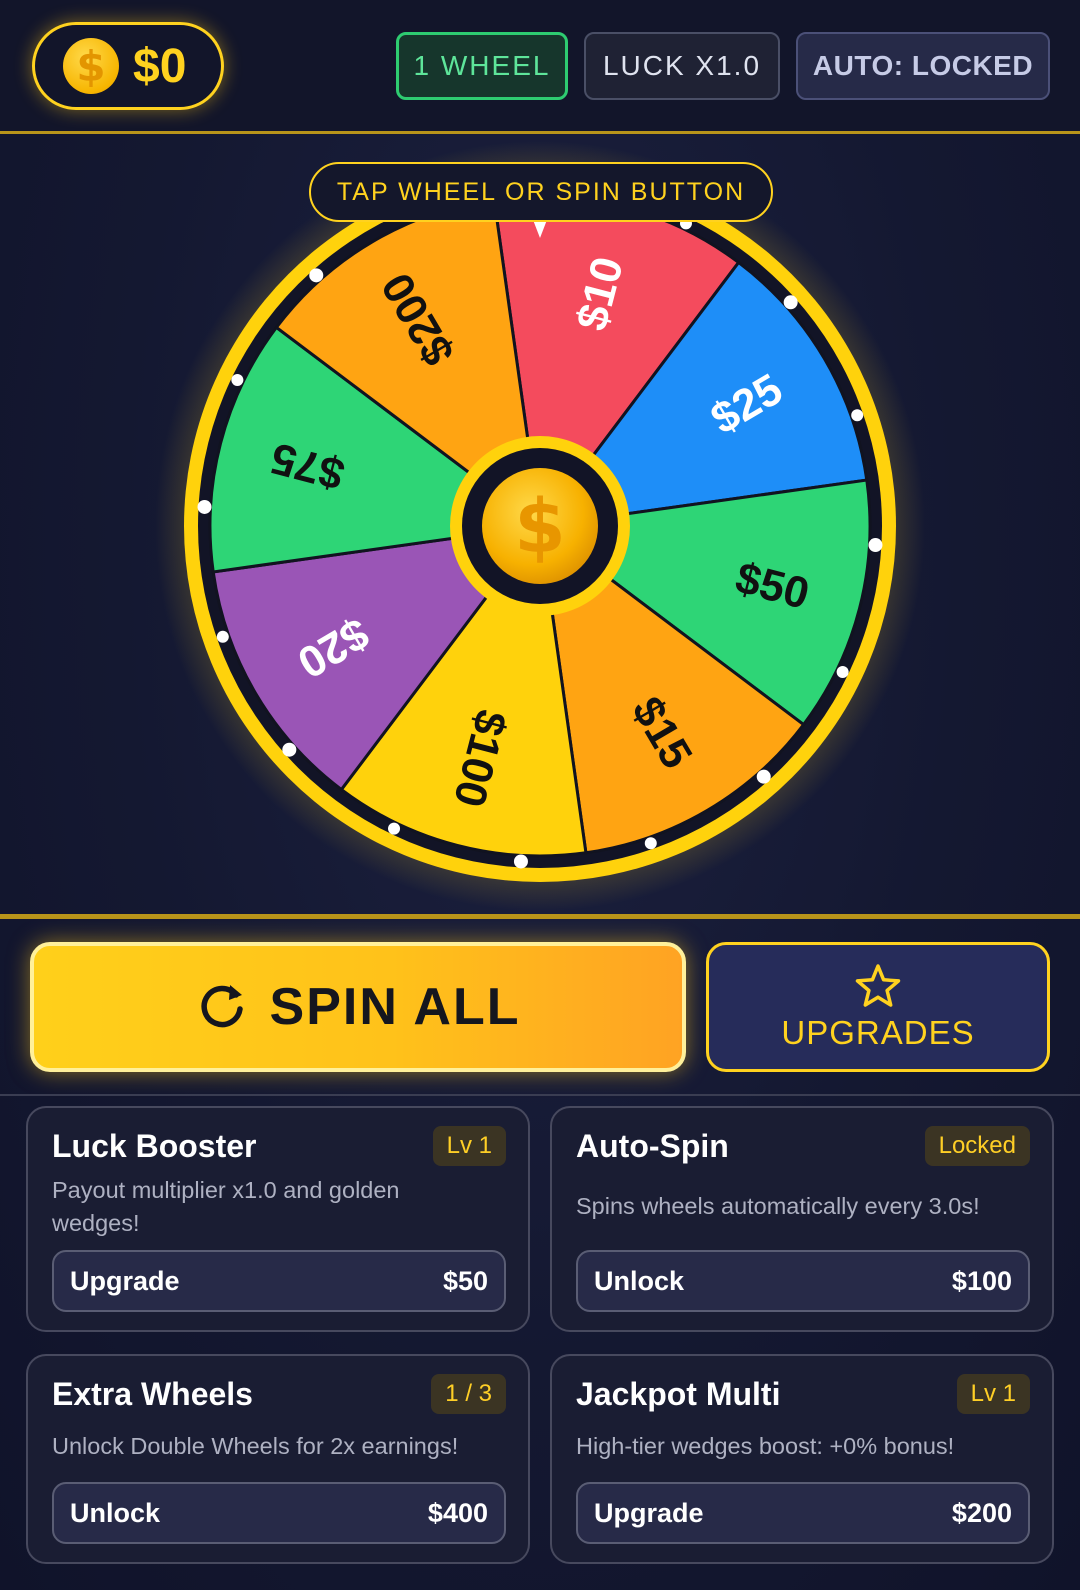  I want to click on spin-hint: TAP WHEEL OR SPIN BUTTON, so click(541, 192).